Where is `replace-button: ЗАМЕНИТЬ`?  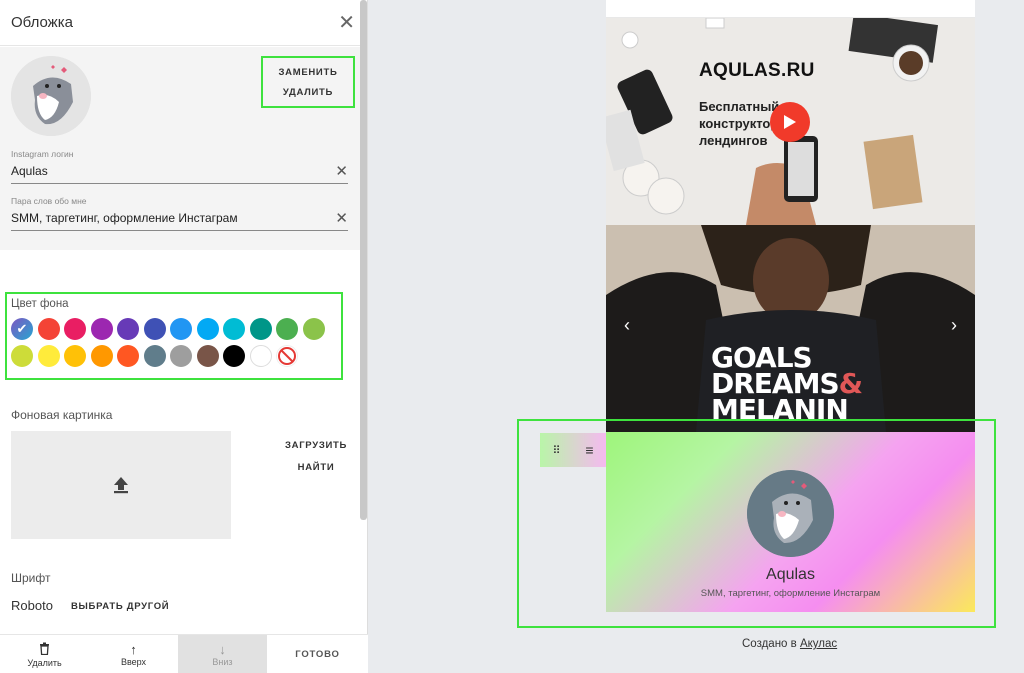
replace-button: ЗАМЕНИТЬ is located at coordinates (308, 72).